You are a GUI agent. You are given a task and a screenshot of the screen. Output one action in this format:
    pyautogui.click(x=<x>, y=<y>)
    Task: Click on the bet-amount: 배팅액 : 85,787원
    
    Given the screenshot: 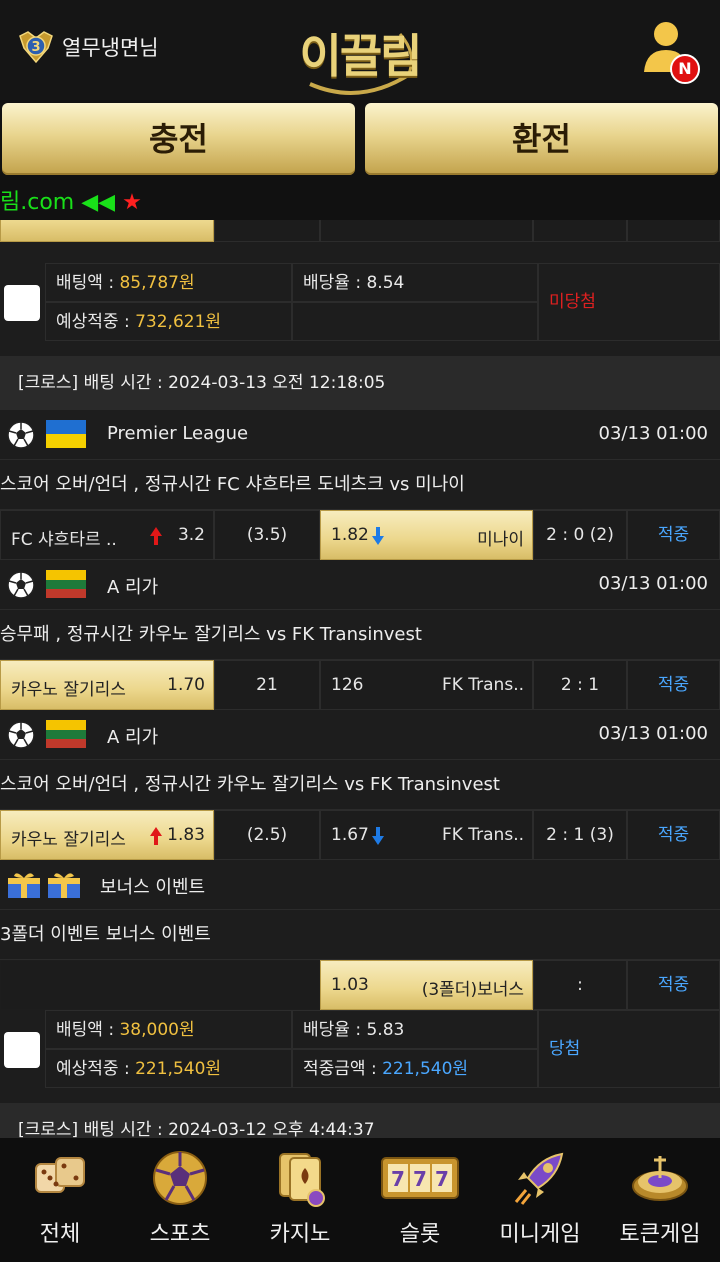 What is the action you would take?
    pyautogui.click(x=168, y=282)
    